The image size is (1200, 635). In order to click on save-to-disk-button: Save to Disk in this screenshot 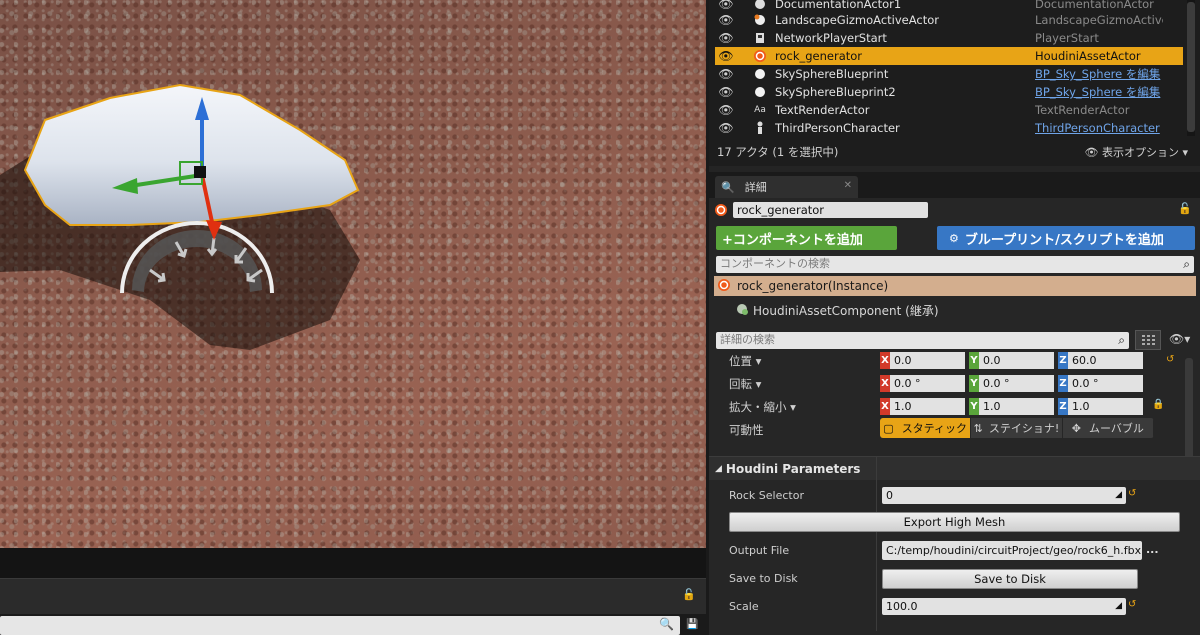, I will do `click(1010, 579)`.